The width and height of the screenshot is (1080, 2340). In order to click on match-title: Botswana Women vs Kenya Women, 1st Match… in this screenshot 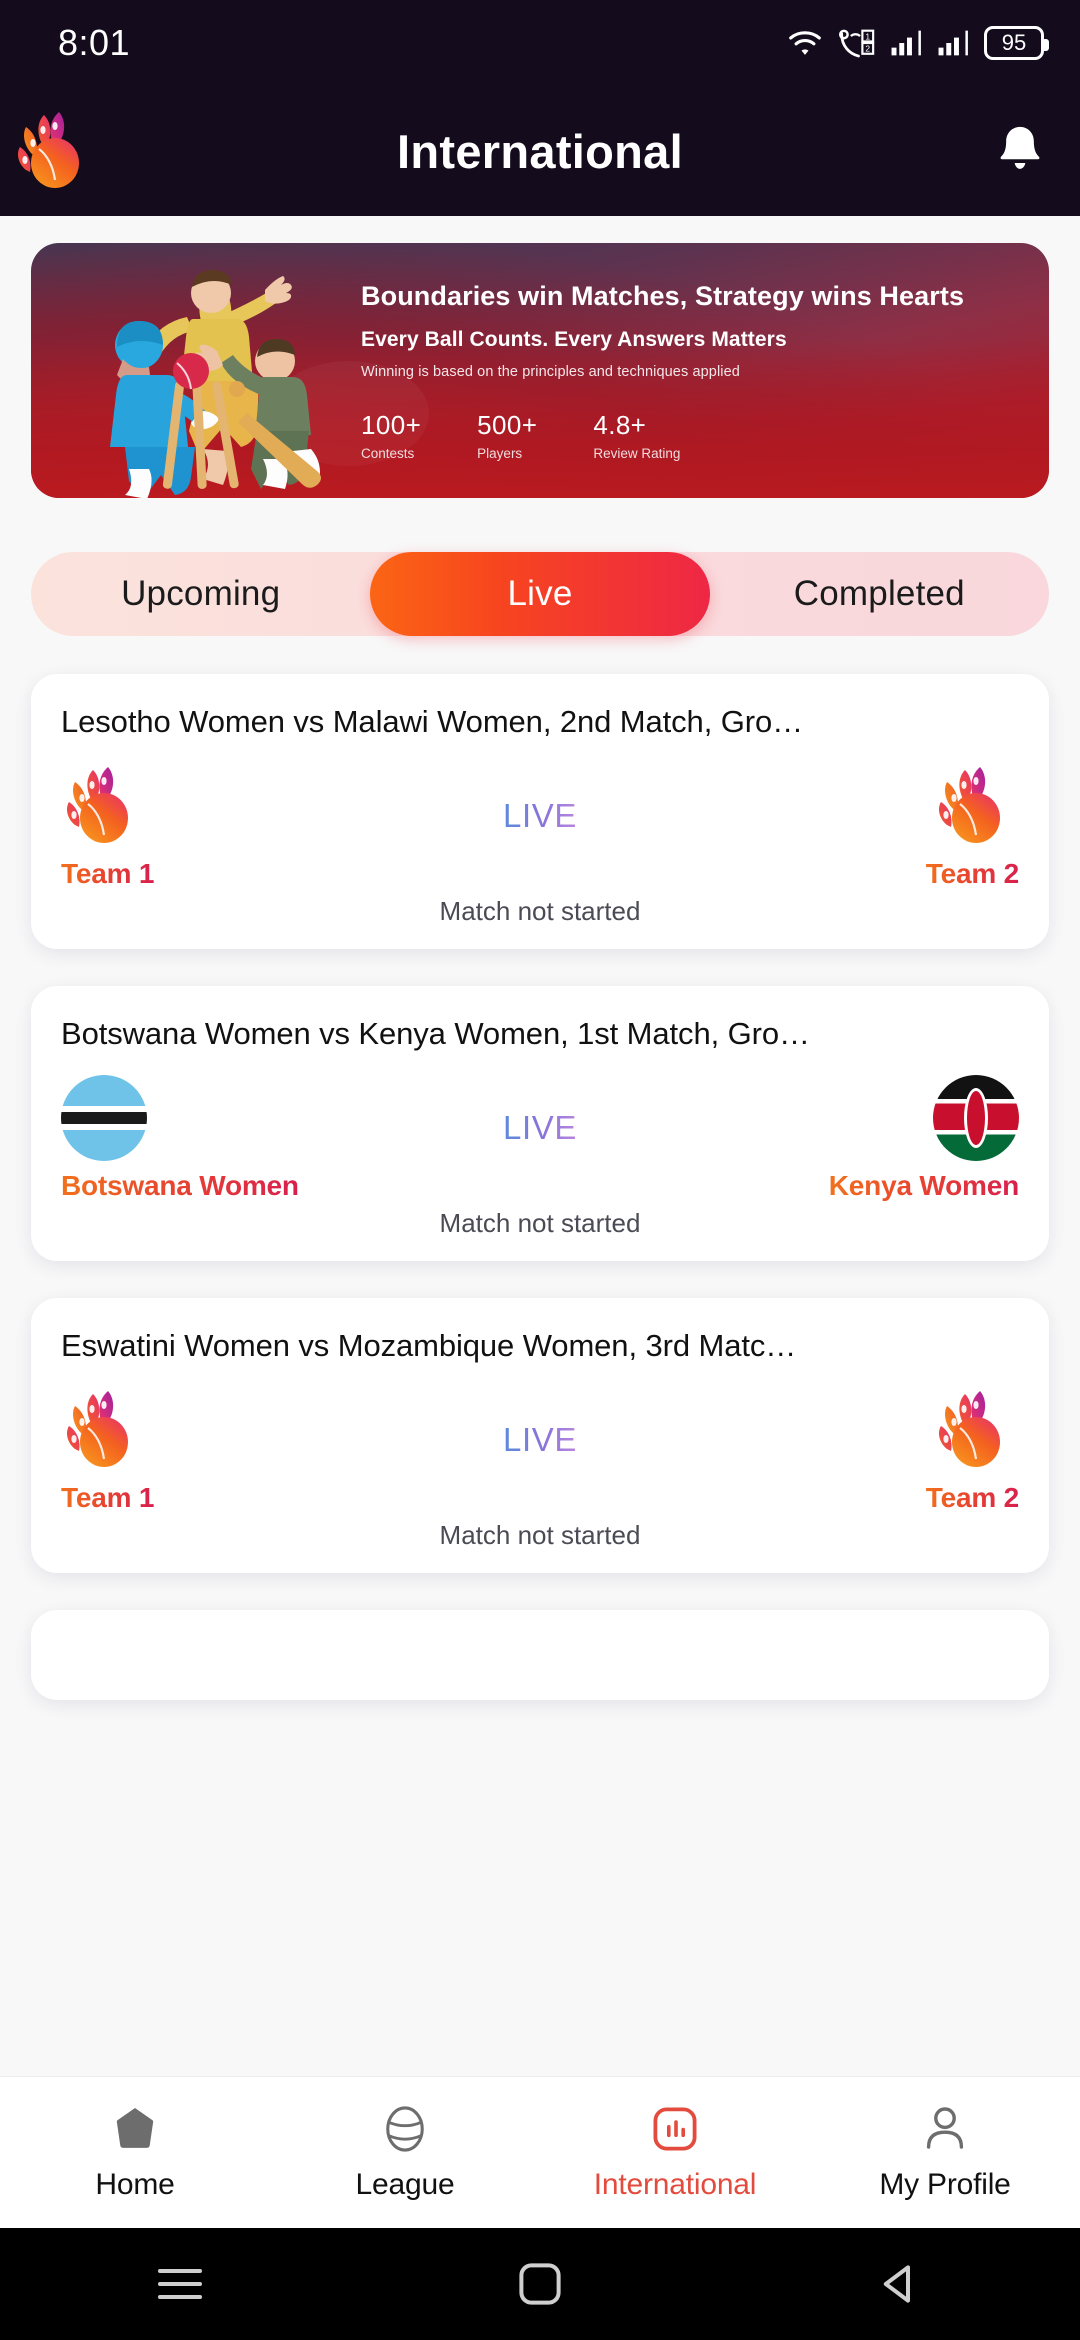, I will do `click(435, 1033)`.